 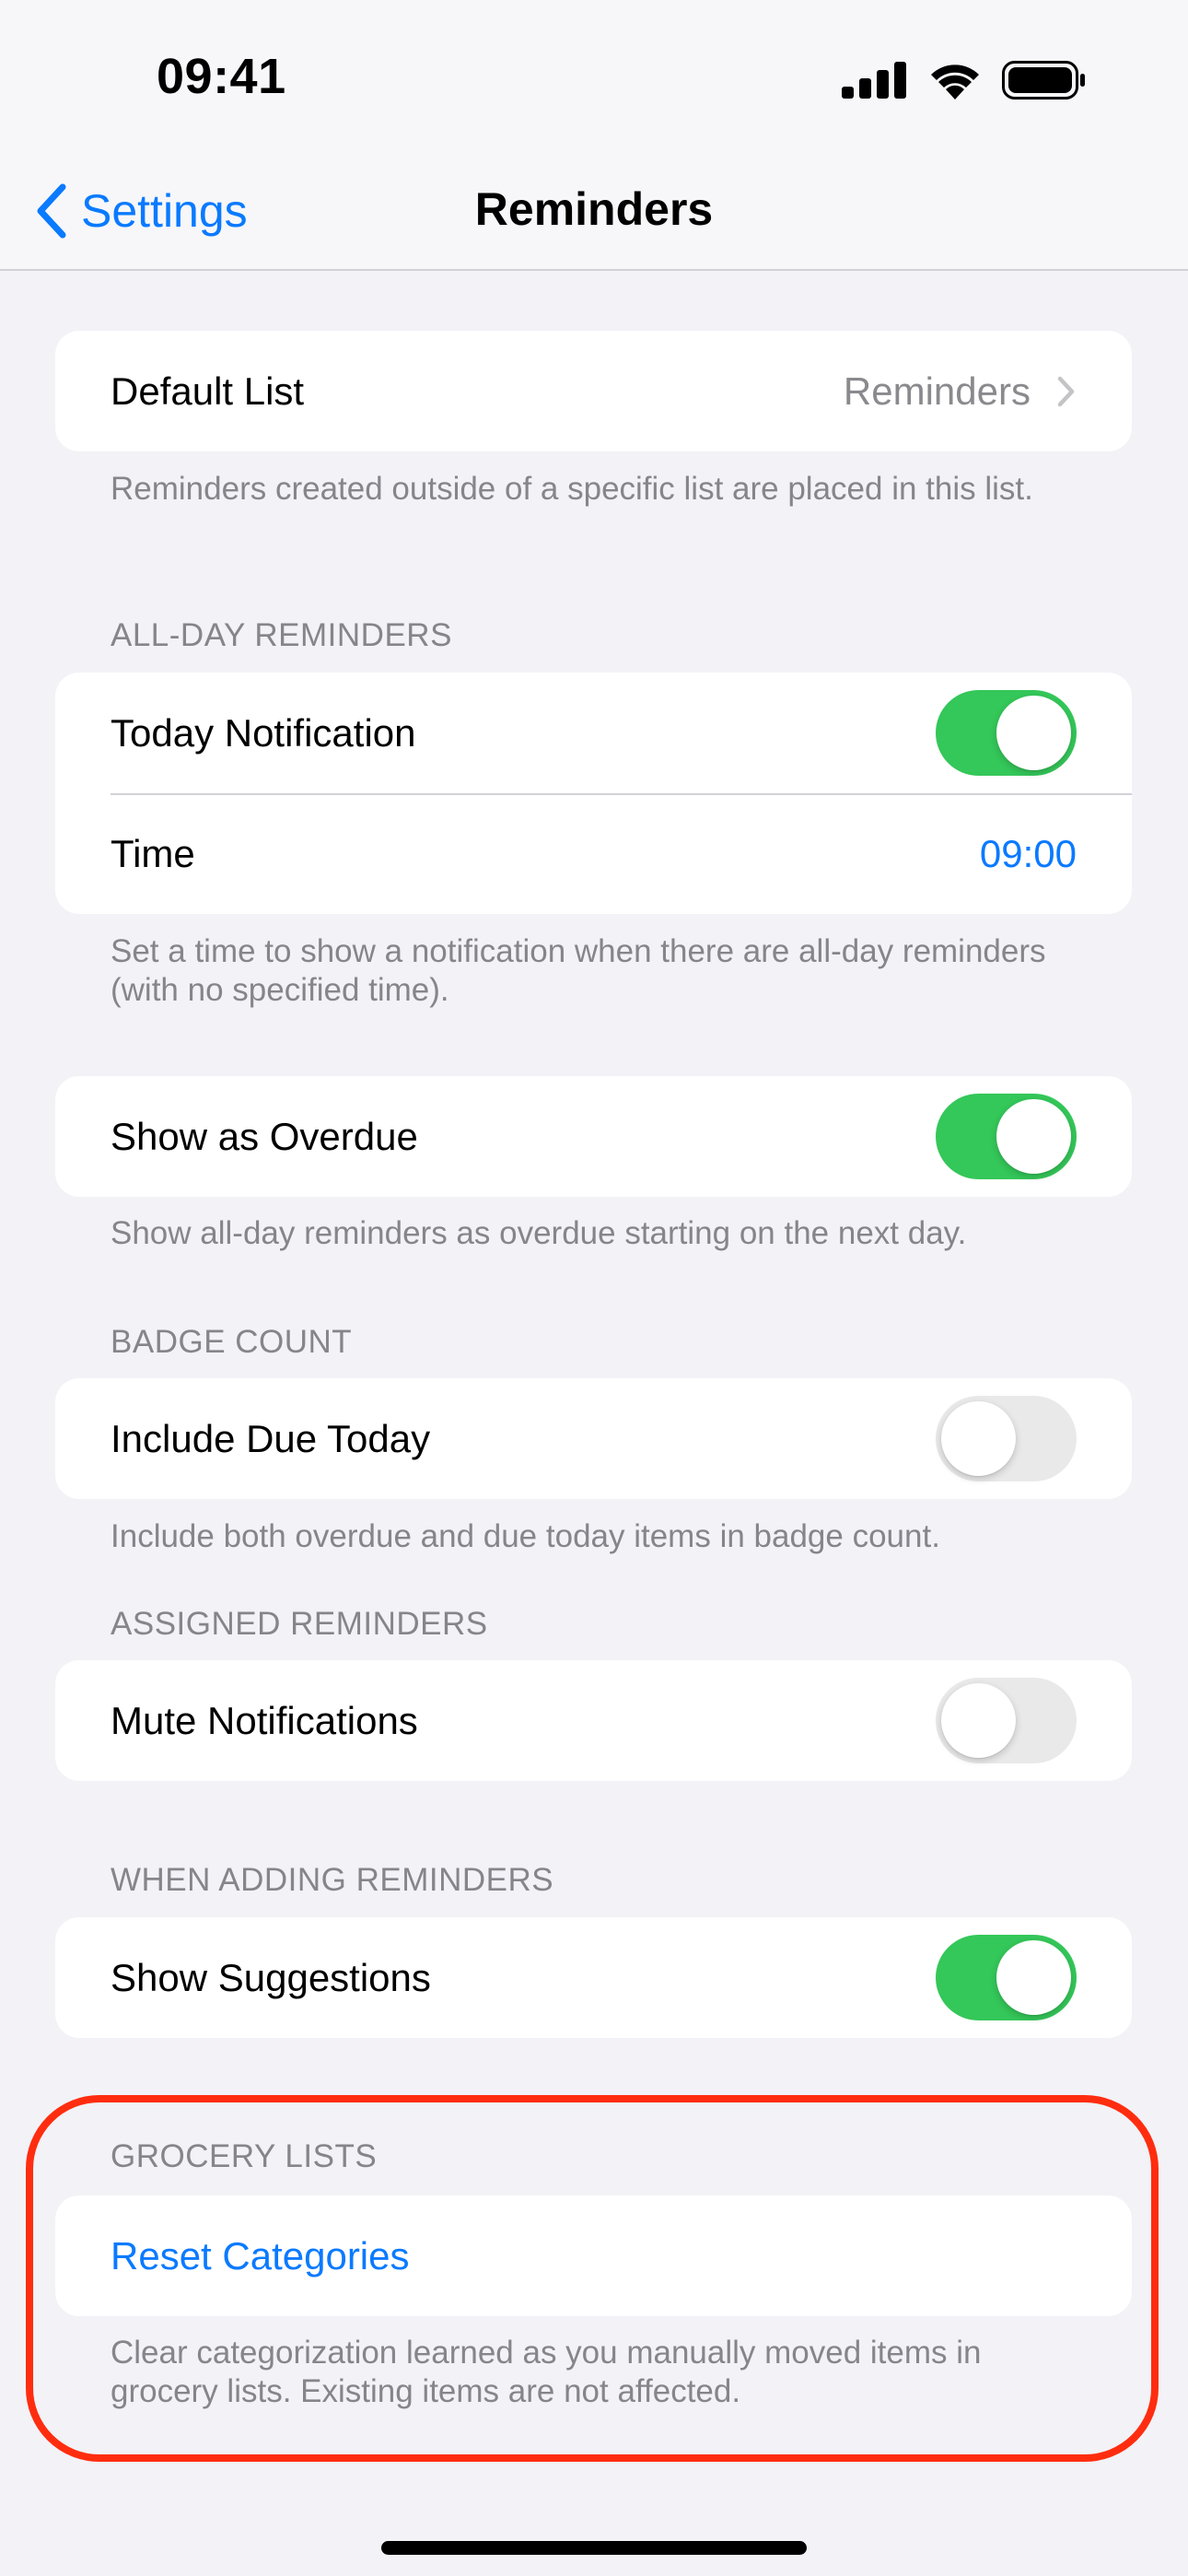 What do you see at coordinates (271, 1977) in the screenshot?
I see `show-suggestions-label: Show Suggestions` at bounding box center [271, 1977].